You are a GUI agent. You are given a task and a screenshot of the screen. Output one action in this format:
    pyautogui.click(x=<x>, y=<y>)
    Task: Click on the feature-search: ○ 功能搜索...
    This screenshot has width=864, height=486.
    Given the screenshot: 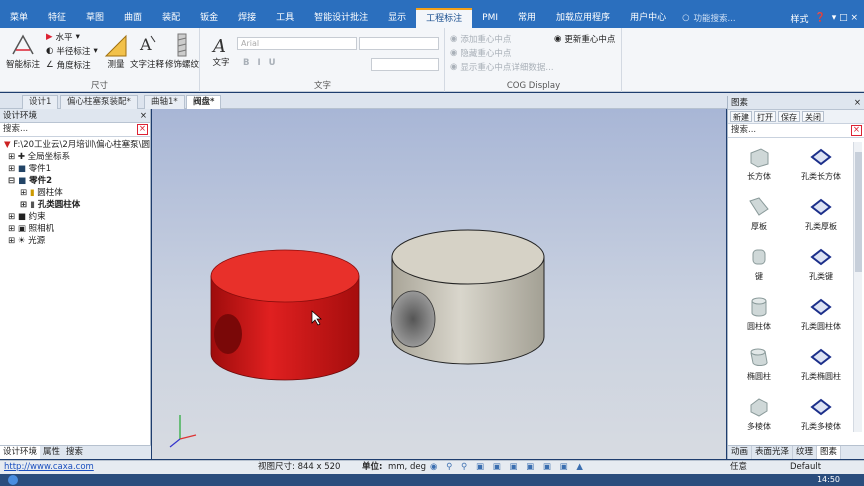 What is the action you would take?
    pyautogui.click(x=736, y=18)
    